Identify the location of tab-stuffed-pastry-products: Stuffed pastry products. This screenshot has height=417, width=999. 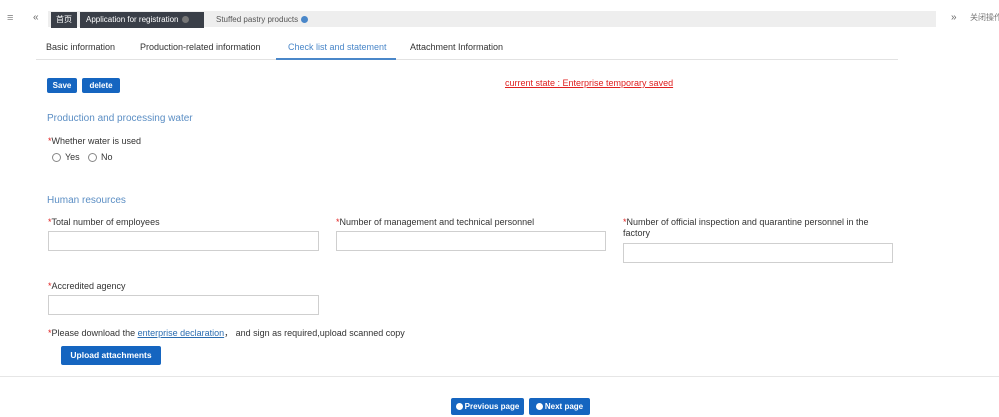
(262, 20).